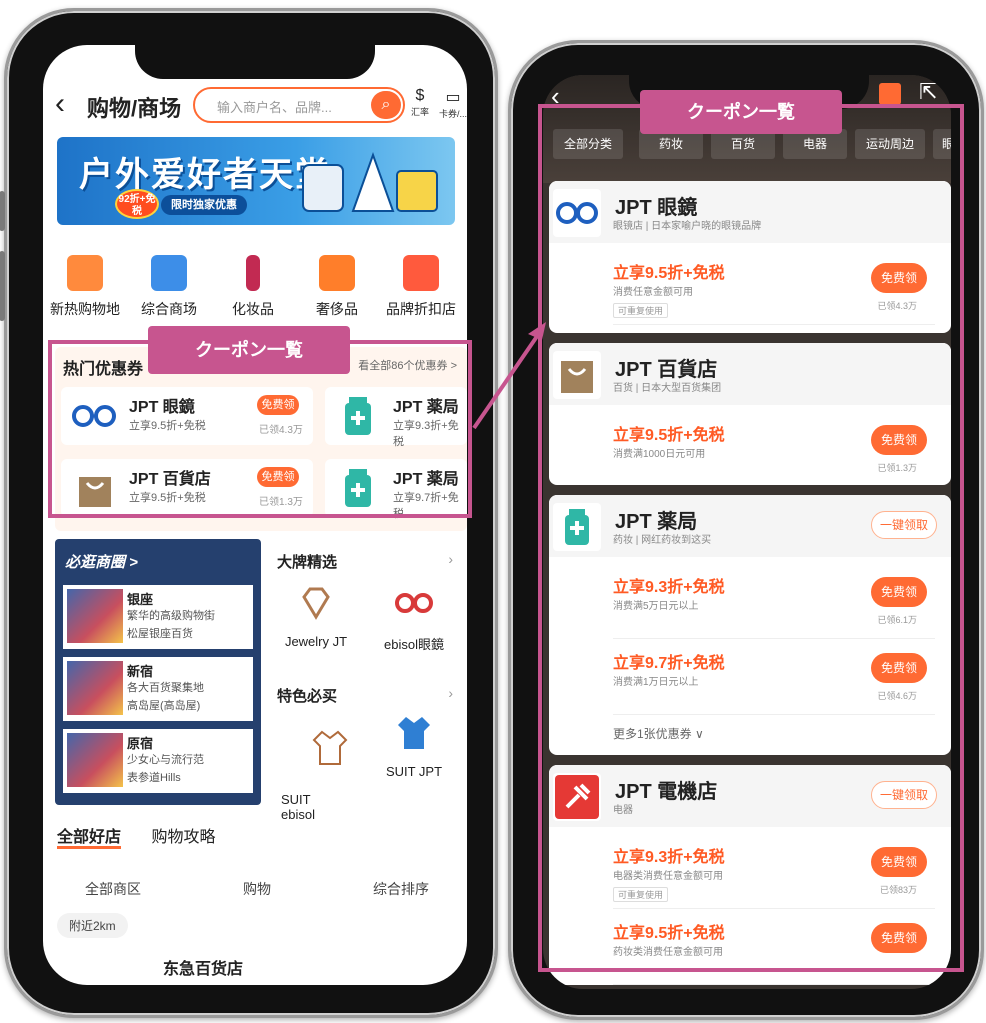 This screenshot has height=1023, width=986. Describe the element at coordinates (249, 350) in the screenshot. I see `annotation-label-left: クーポン一覧` at that location.